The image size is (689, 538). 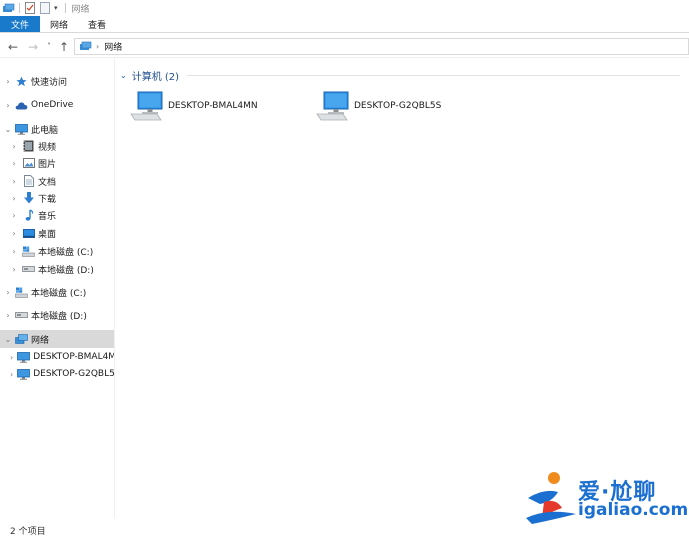 I want to click on network-icon, so click(x=21, y=339).